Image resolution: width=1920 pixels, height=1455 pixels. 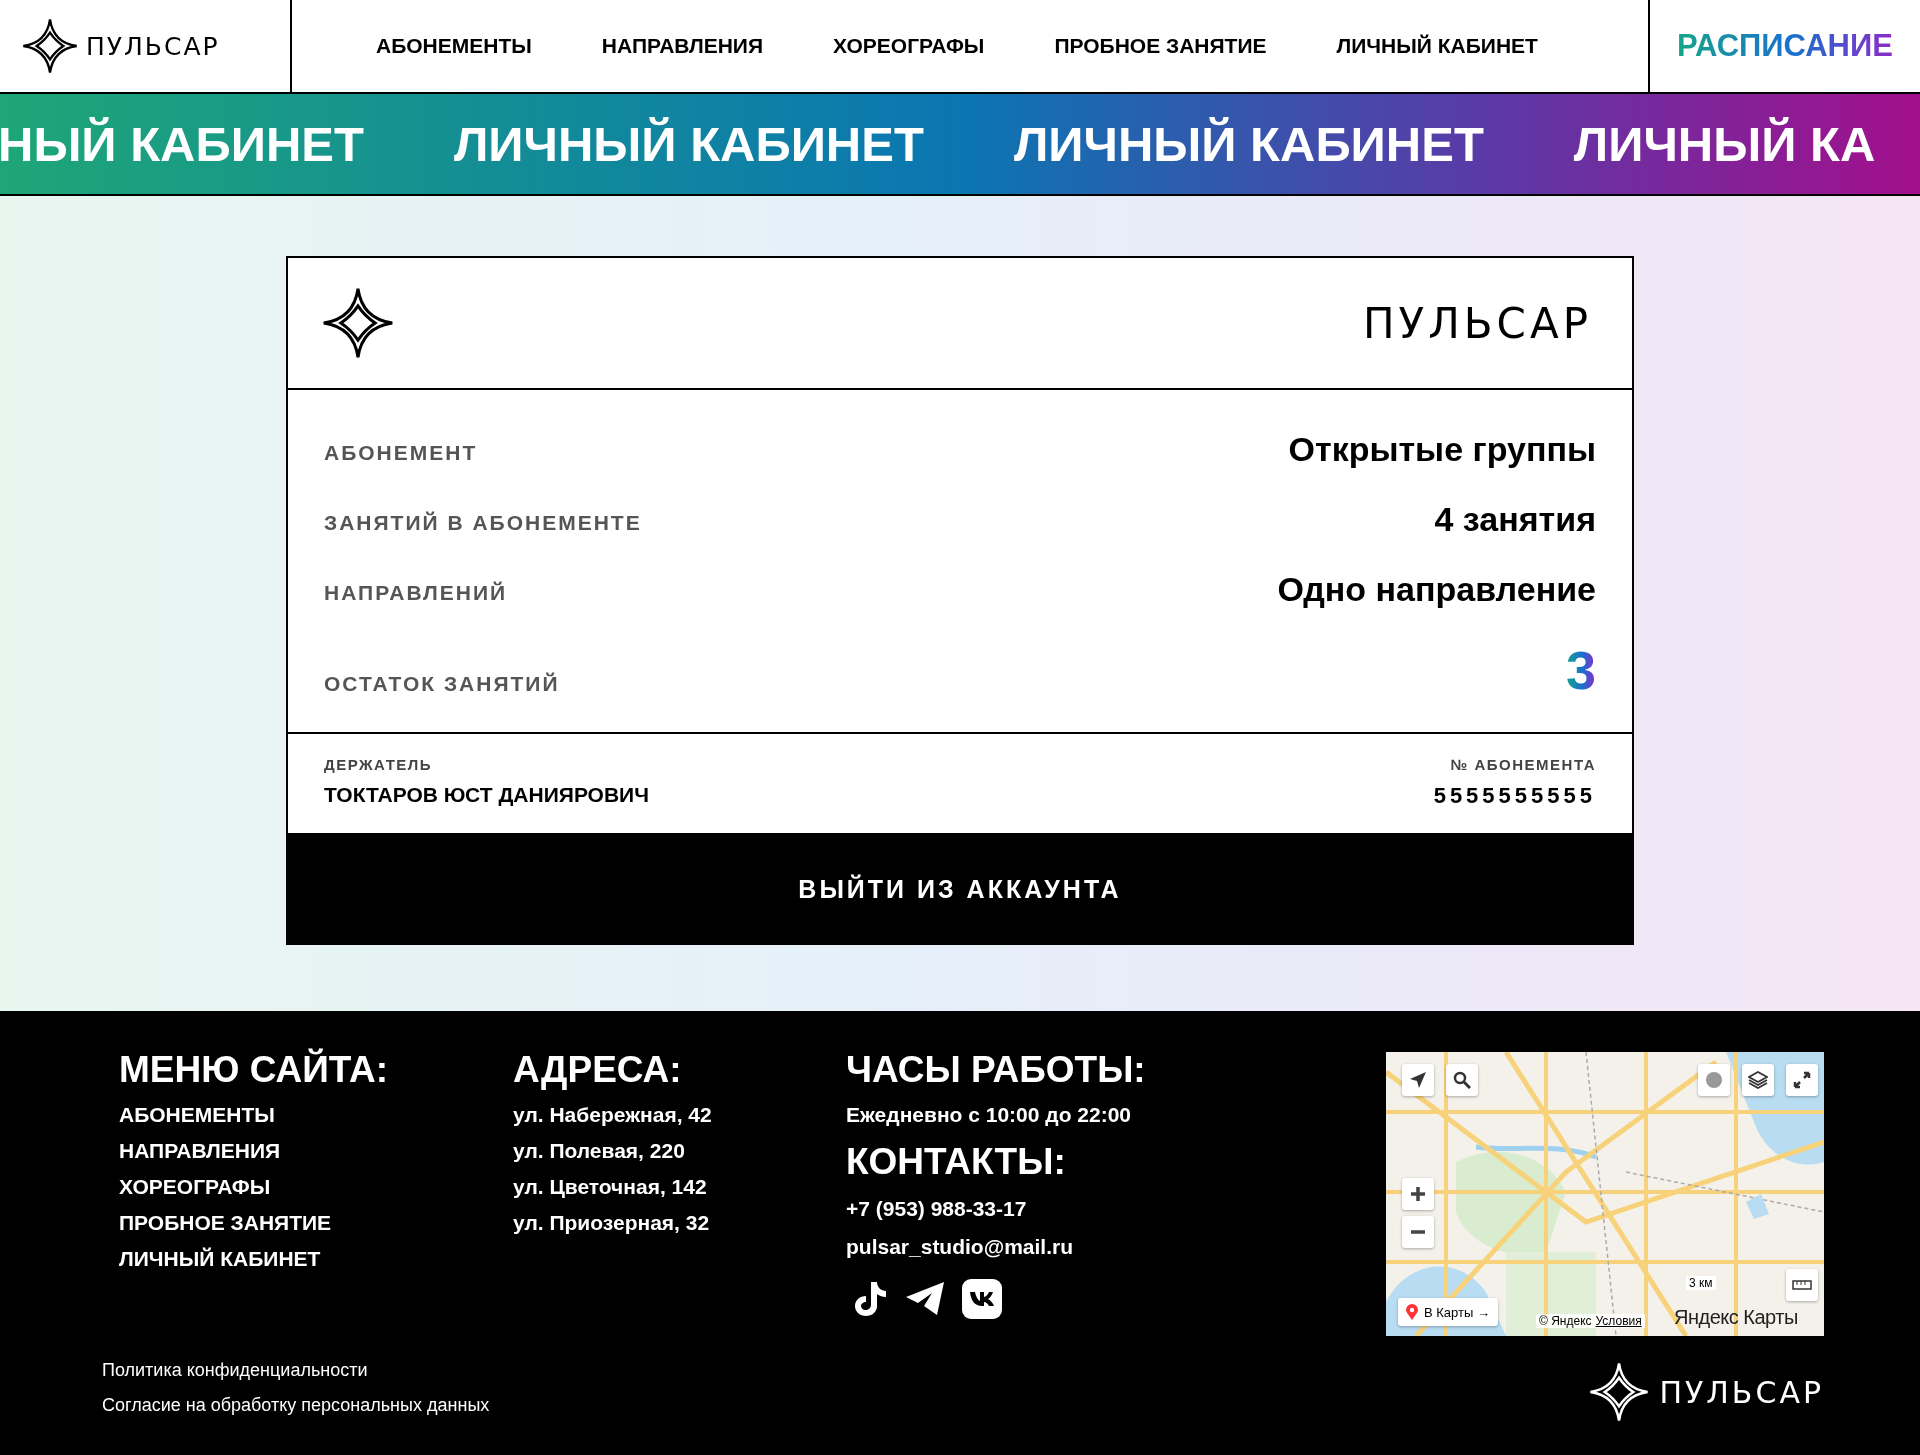 I want to click on zoom-out-icon, so click(x=1418, y=1232).